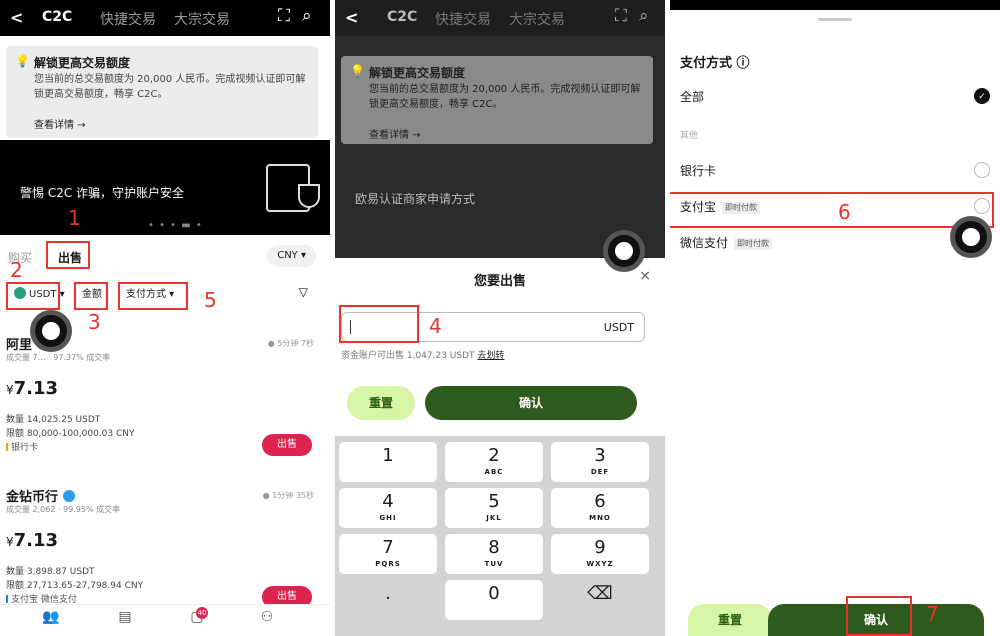  What do you see at coordinates (692, 97) in the screenshot?
I see `option-label: 全部` at bounding box center [692, 97].